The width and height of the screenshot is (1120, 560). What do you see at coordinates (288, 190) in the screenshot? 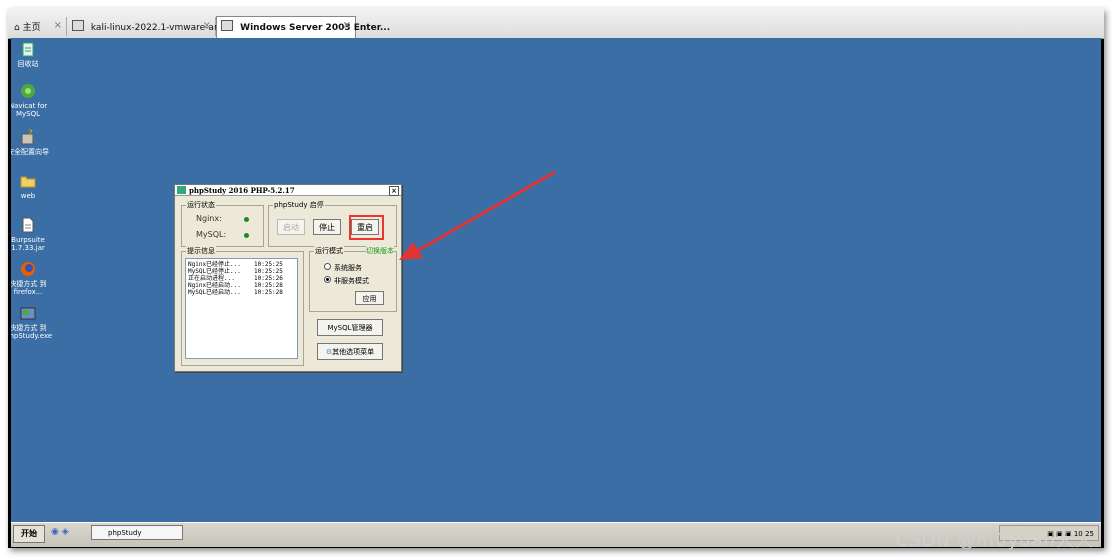
I see `phpstudy-title-bar: phpStudy 2016 PHP-5.2.17 ×` at bounding box center [288, 190].